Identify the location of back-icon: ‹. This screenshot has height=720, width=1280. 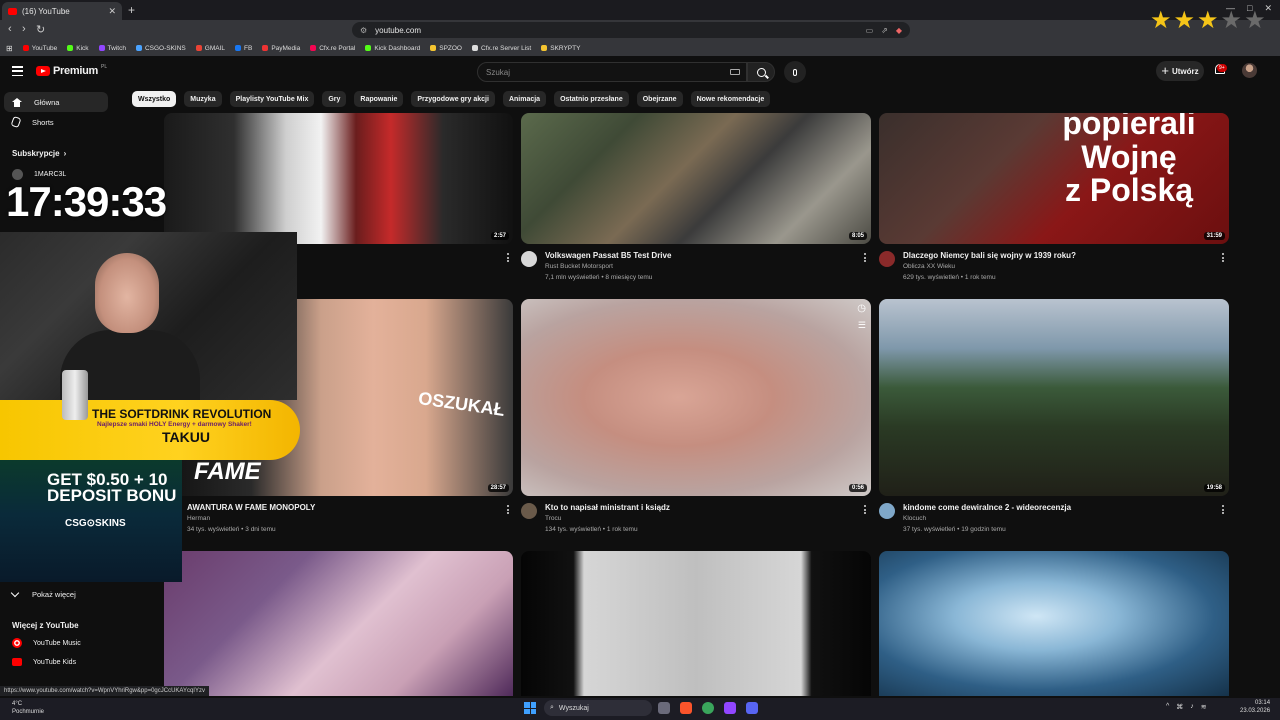
(10, 29).